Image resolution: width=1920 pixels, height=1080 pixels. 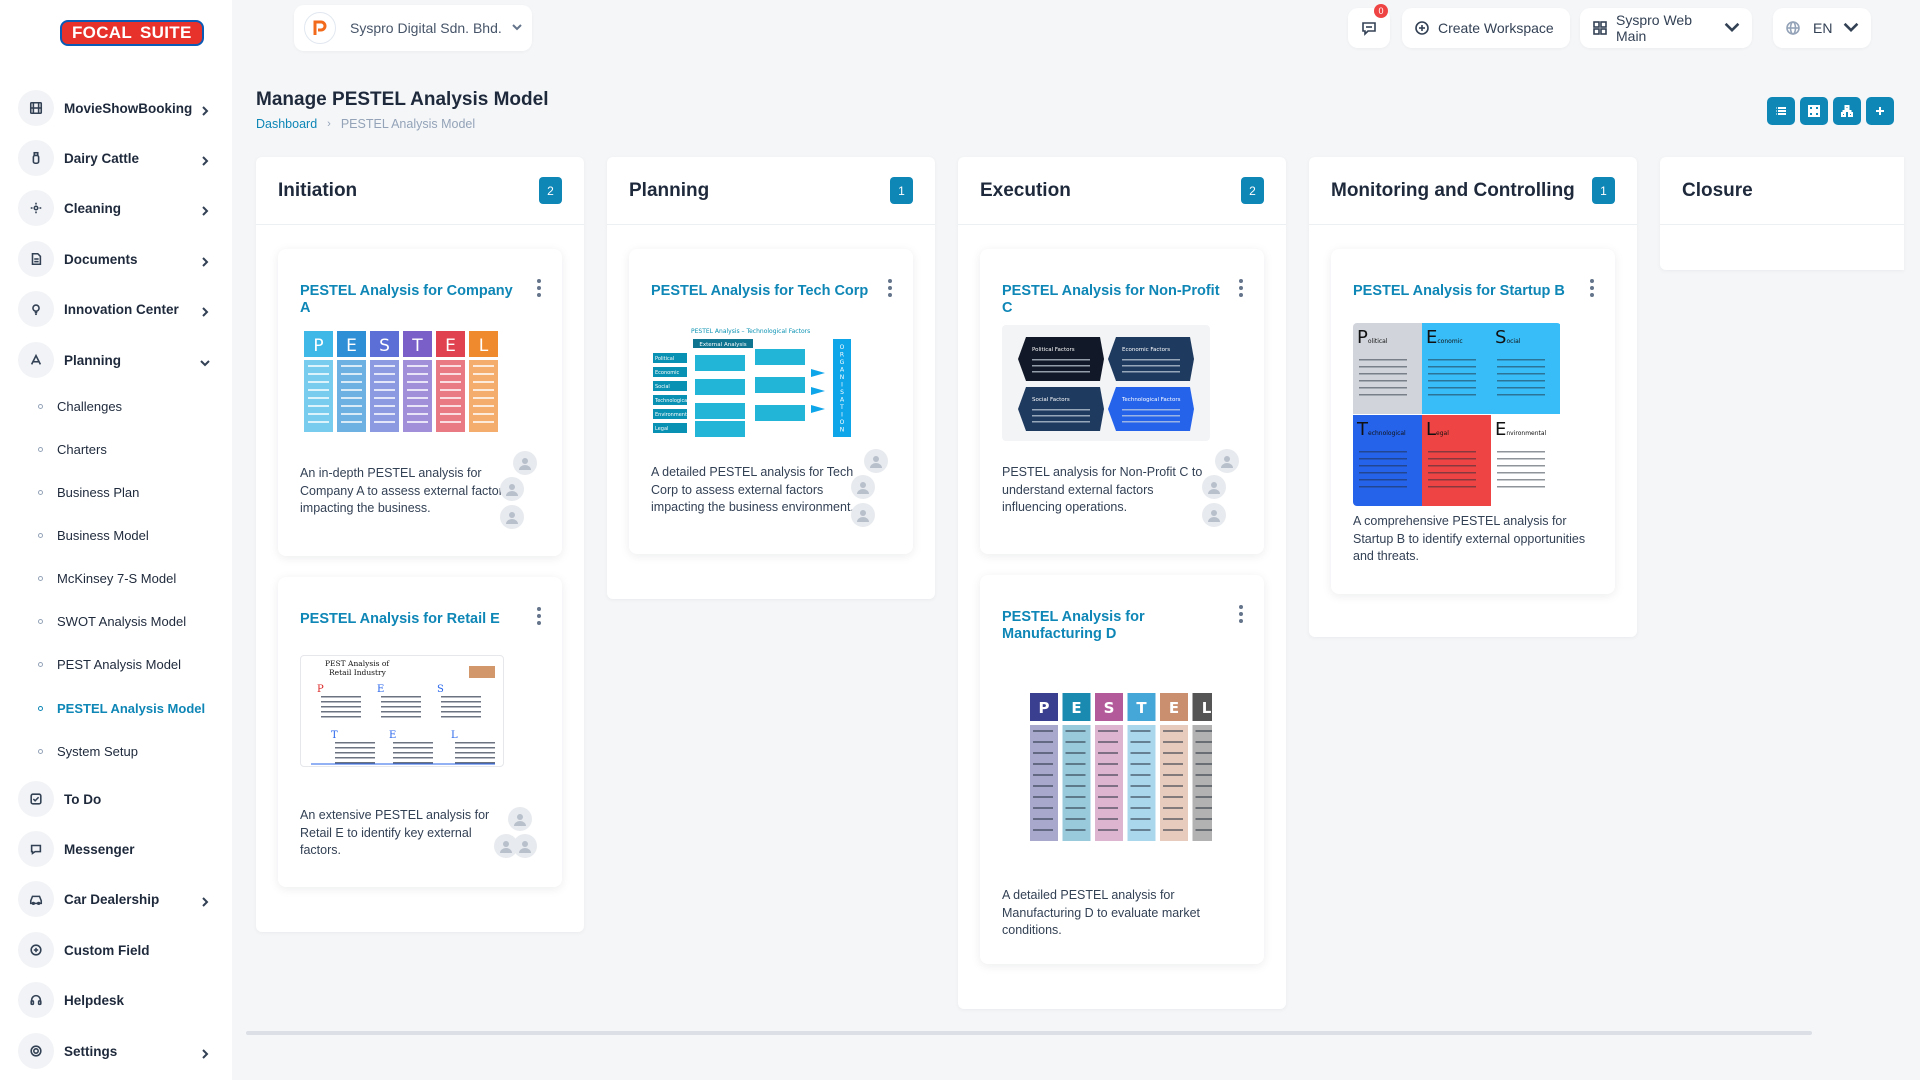 I want to click on sidebar-subitem-swot: SWOT Analysis Model, so click(x=128, y=621).